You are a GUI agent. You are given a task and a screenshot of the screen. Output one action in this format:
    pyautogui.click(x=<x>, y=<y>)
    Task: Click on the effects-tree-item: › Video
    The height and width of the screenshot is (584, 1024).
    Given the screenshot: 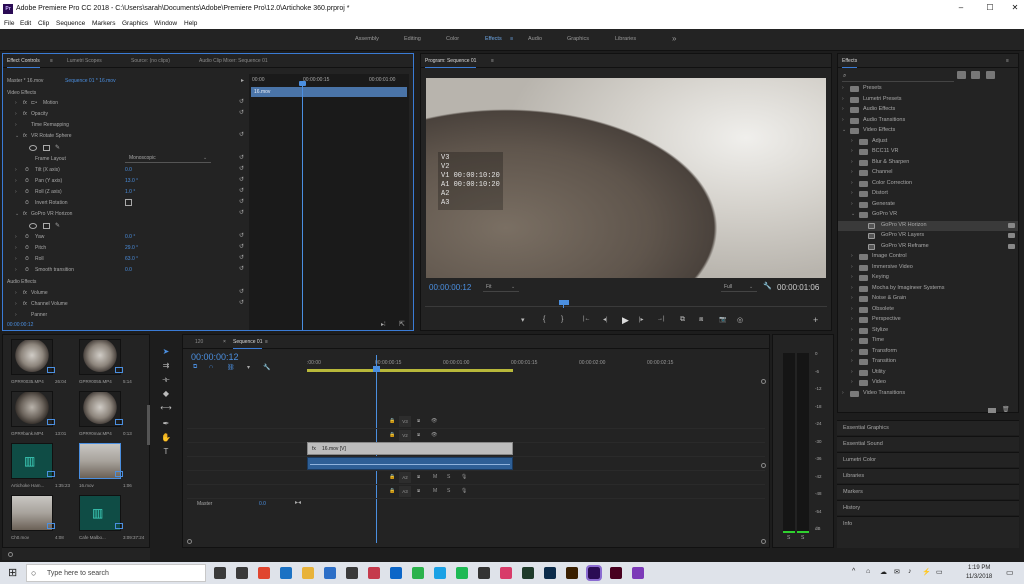 What is the action you would take?
    pyautogui.click(x=928, y=383)
    